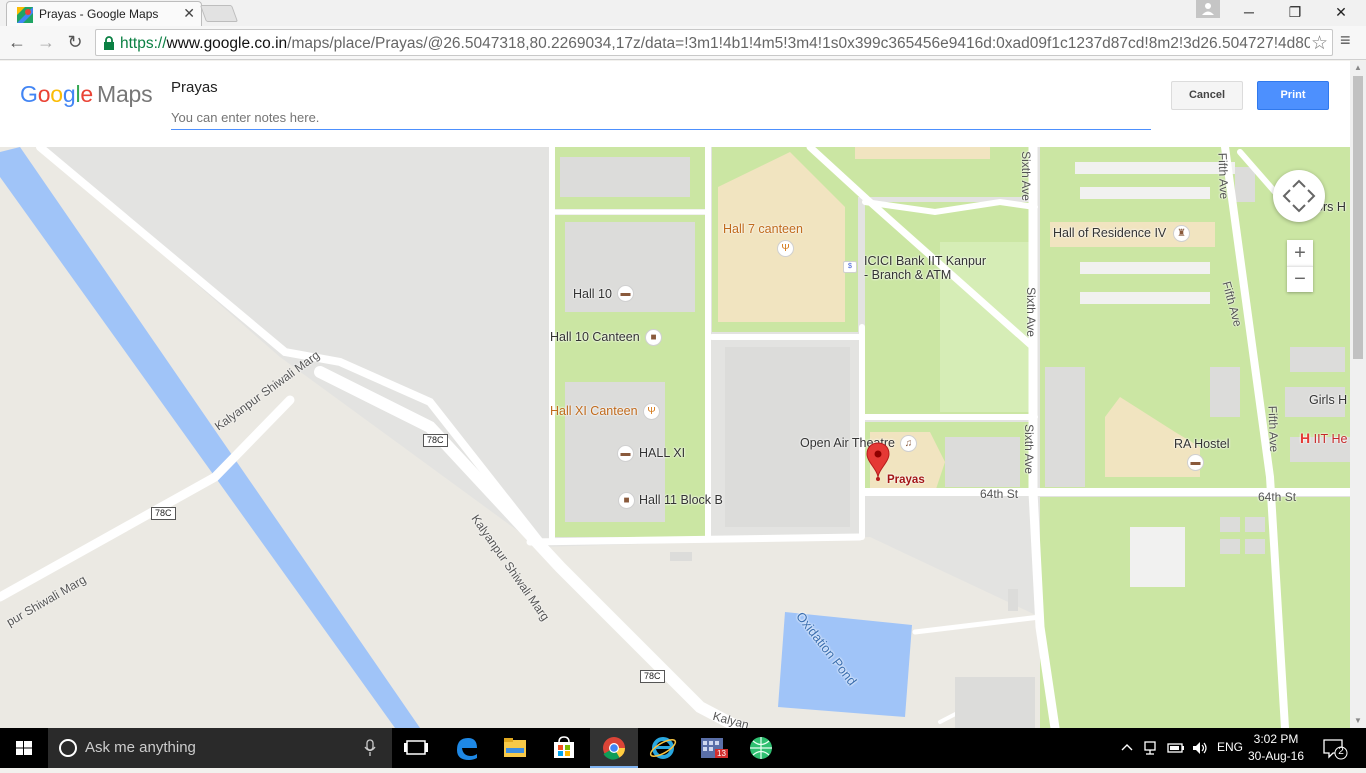  Describe the element at coordinates (219, 13) in the screenshot. I see `new-tab-button` at that location.